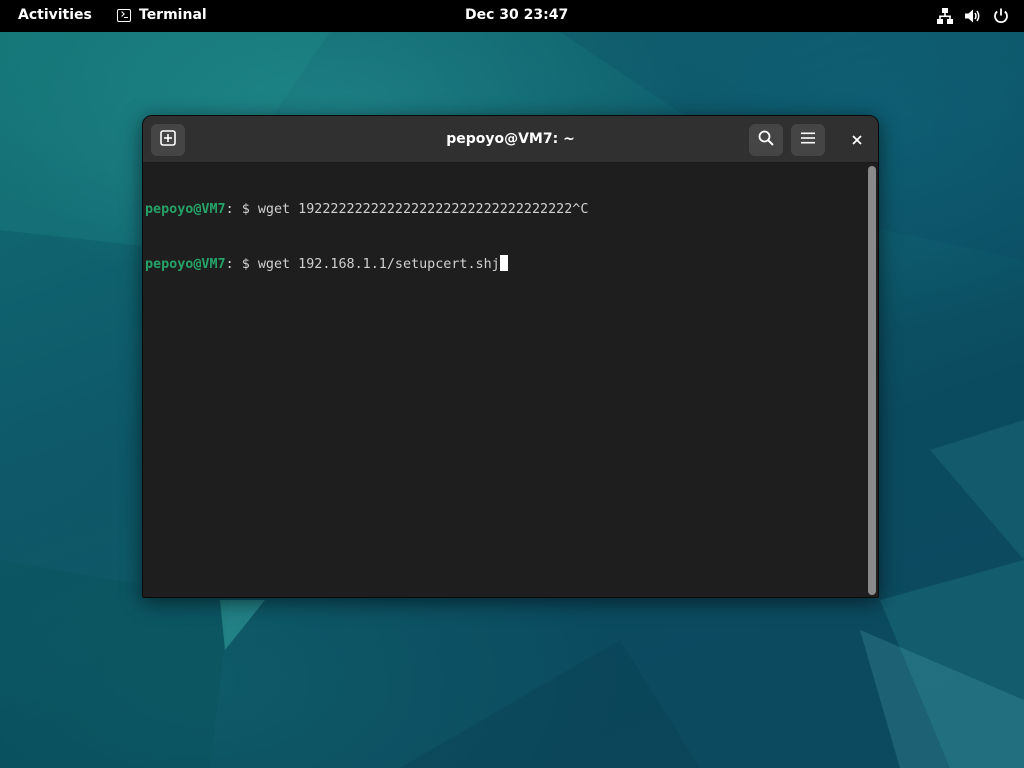 The image size is (1024, 768). I want to click on top-bar: Activities Terminal Dec 30 23:47, so click(512, 16).